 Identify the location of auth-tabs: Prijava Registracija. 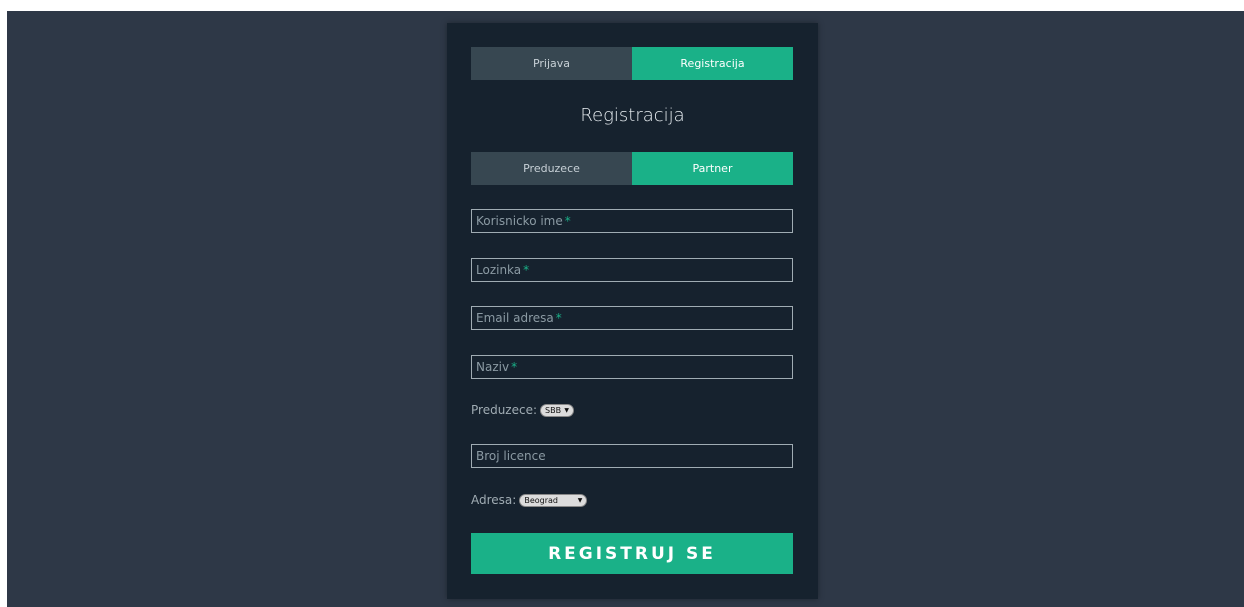
(632, 63).